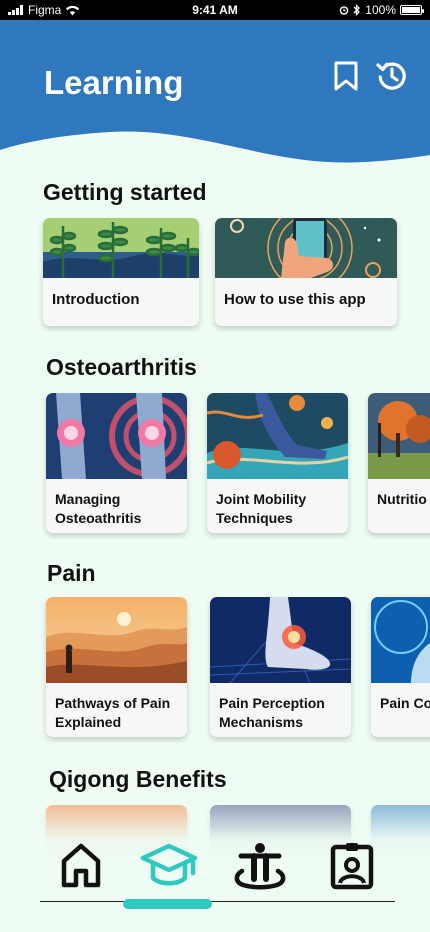 The width and height of the screenshot is (430, 932). I want to click on section-title-qigong: Qigong Benefits, so click(138, 779).